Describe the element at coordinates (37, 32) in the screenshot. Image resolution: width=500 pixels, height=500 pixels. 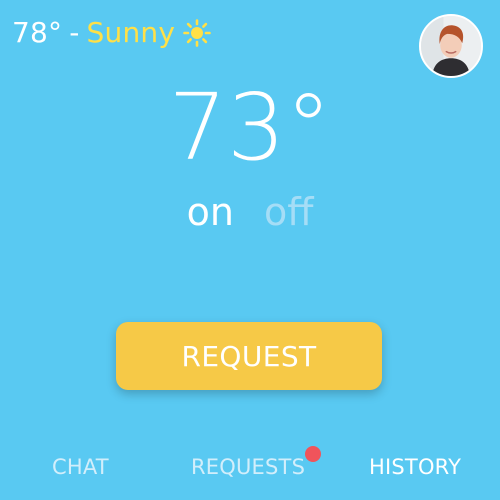
I see `outdoor-temperature: 78°` at that location.